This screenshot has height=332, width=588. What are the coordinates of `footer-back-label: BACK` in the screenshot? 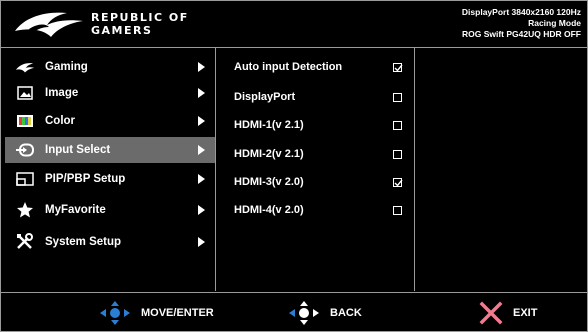 It's located at (346, 312).